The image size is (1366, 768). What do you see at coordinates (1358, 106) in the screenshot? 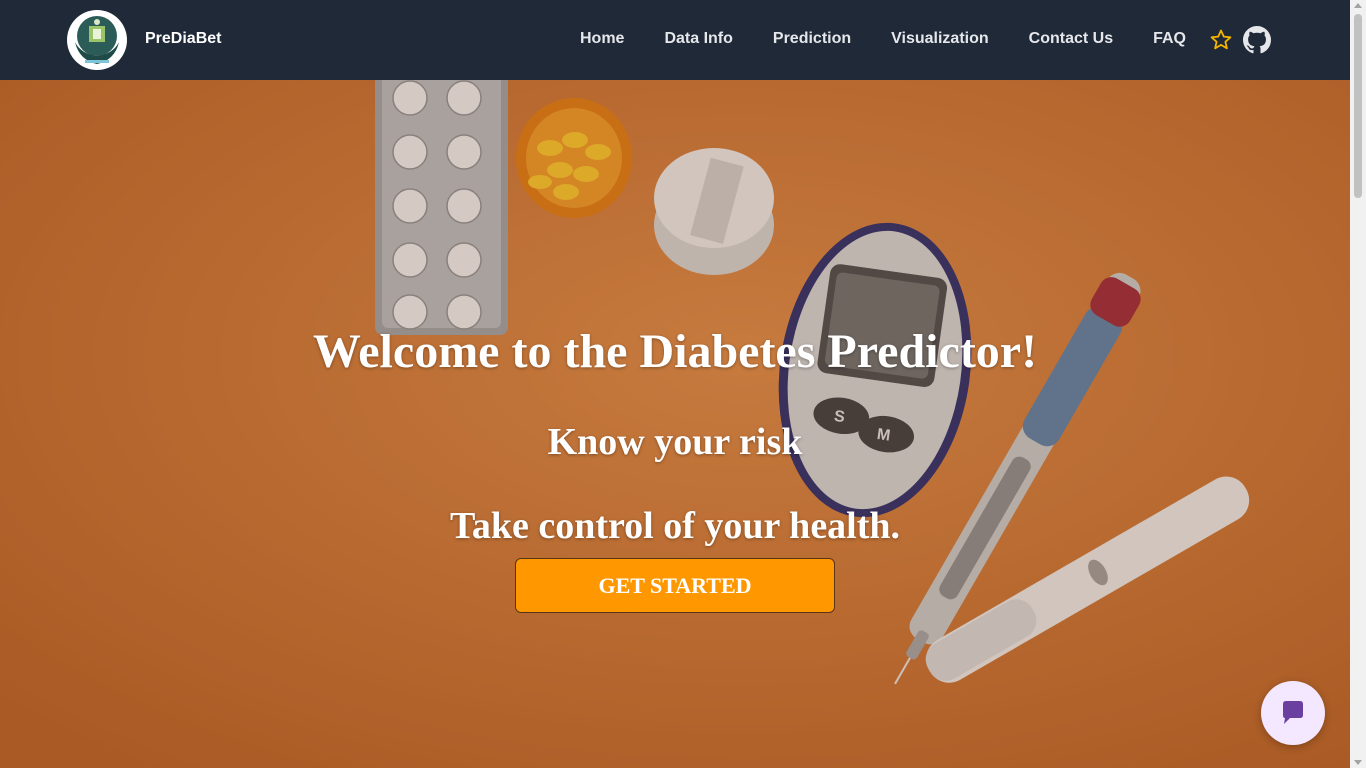
I see `scroll-thumb` at bounding box center [1358, 106].